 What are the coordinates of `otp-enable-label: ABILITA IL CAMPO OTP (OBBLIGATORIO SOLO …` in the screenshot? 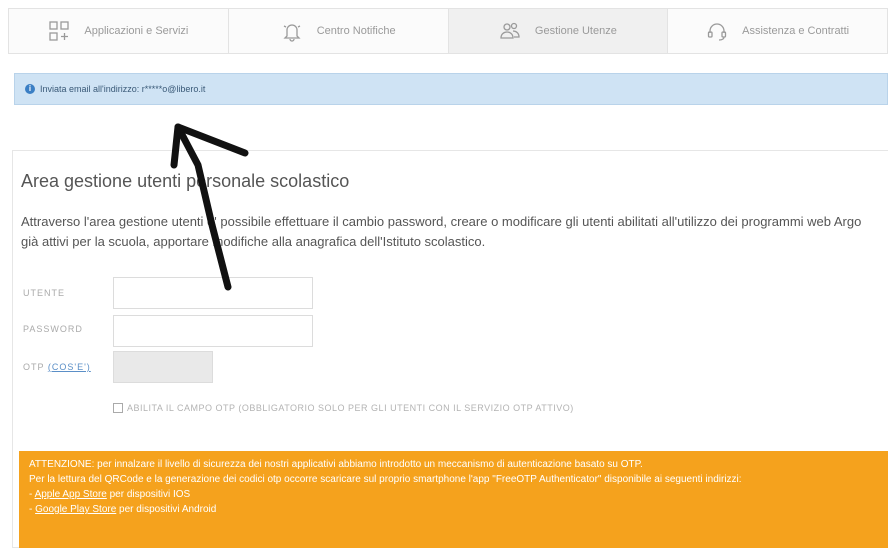 It's located at (350, 408).